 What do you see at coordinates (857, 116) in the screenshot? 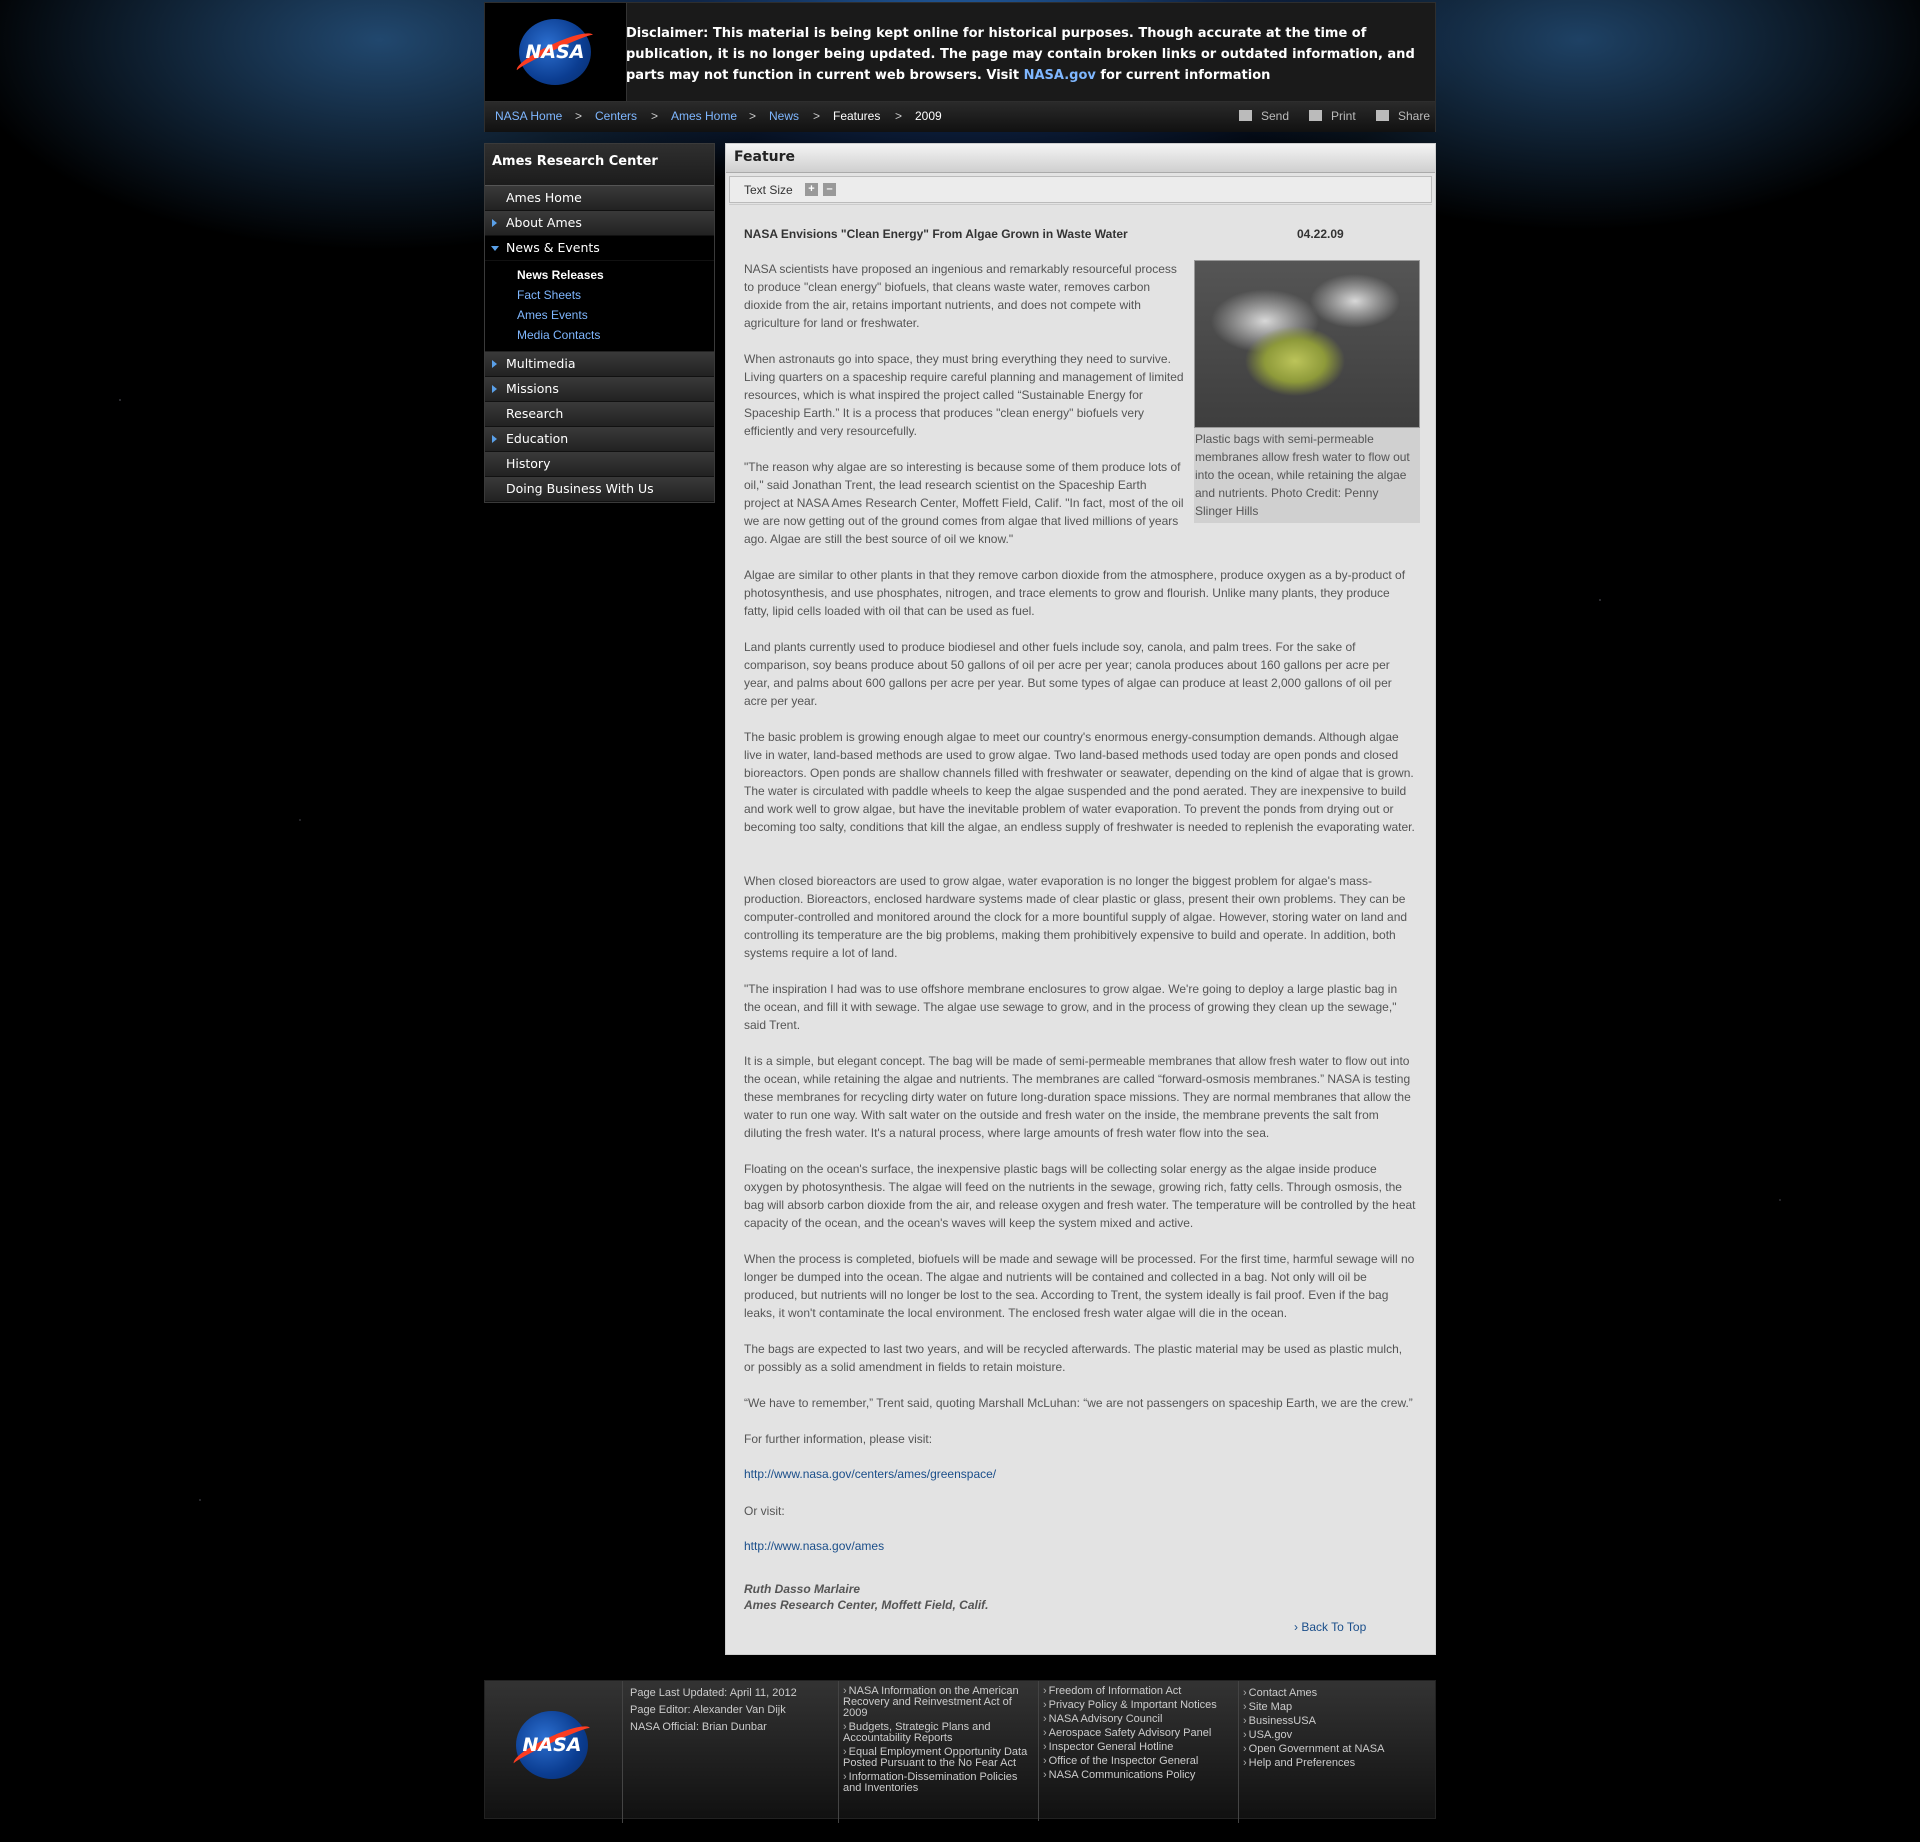
I see `breadcrumb-features: Features` at bounding box center [857, 116].